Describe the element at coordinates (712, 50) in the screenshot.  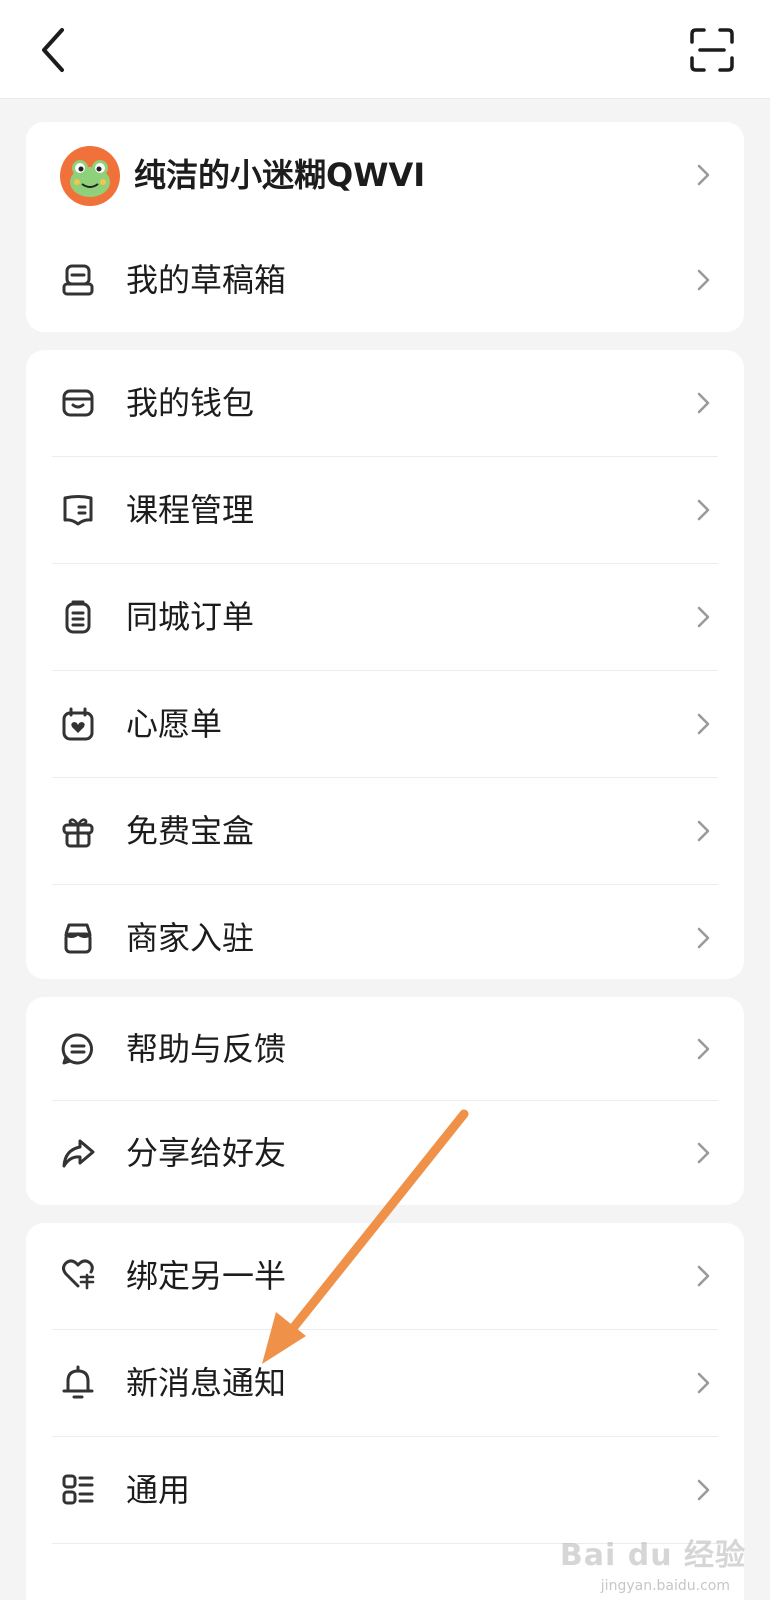
I see `scan-icon` at that location.